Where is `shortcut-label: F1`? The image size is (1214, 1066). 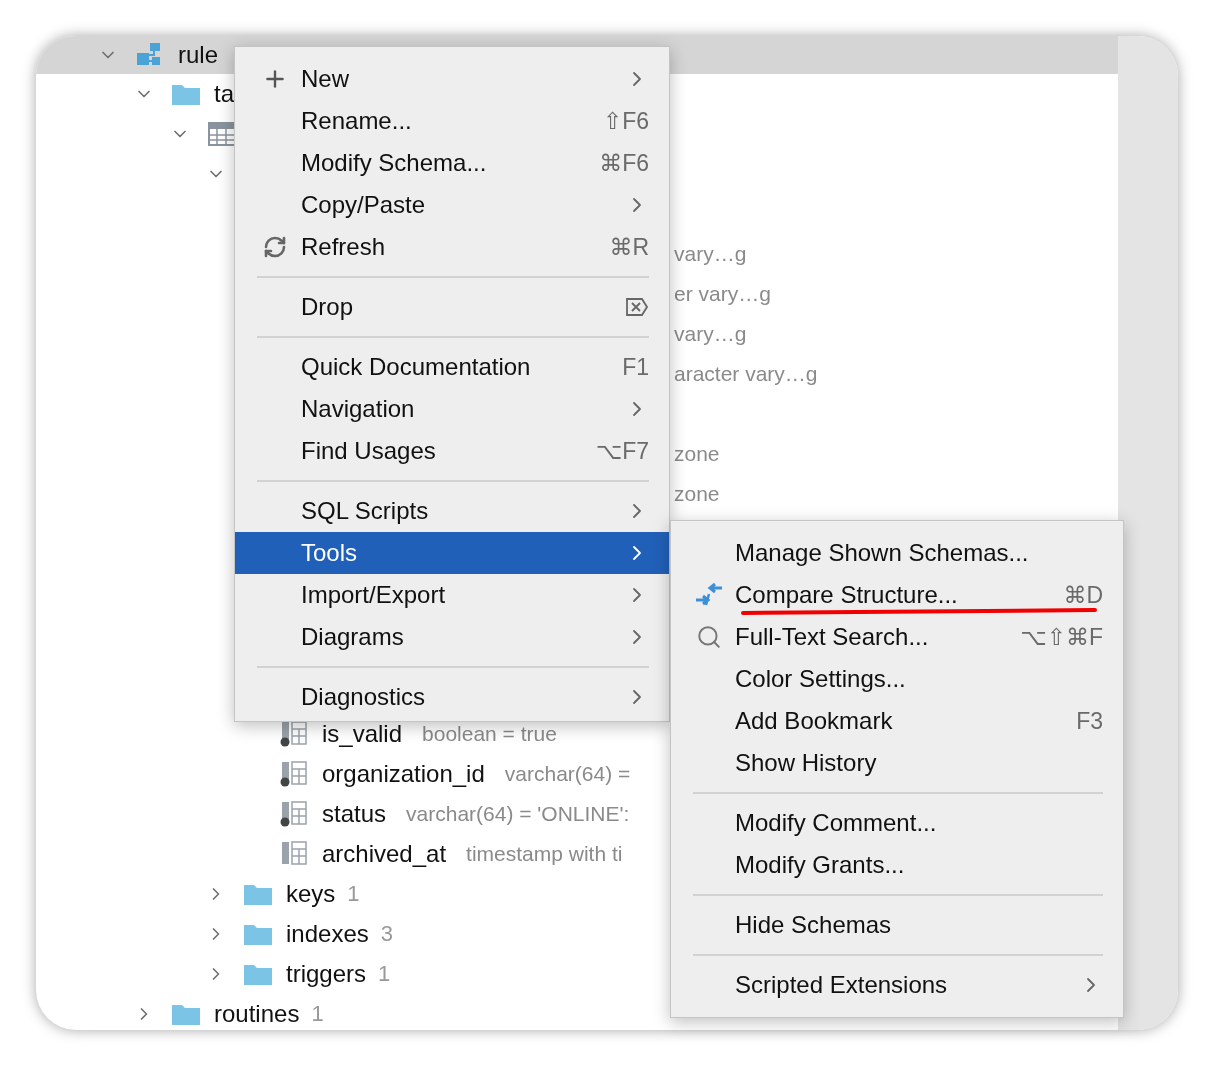
shortcut-label: F1 is located at coordinates (635, 367).